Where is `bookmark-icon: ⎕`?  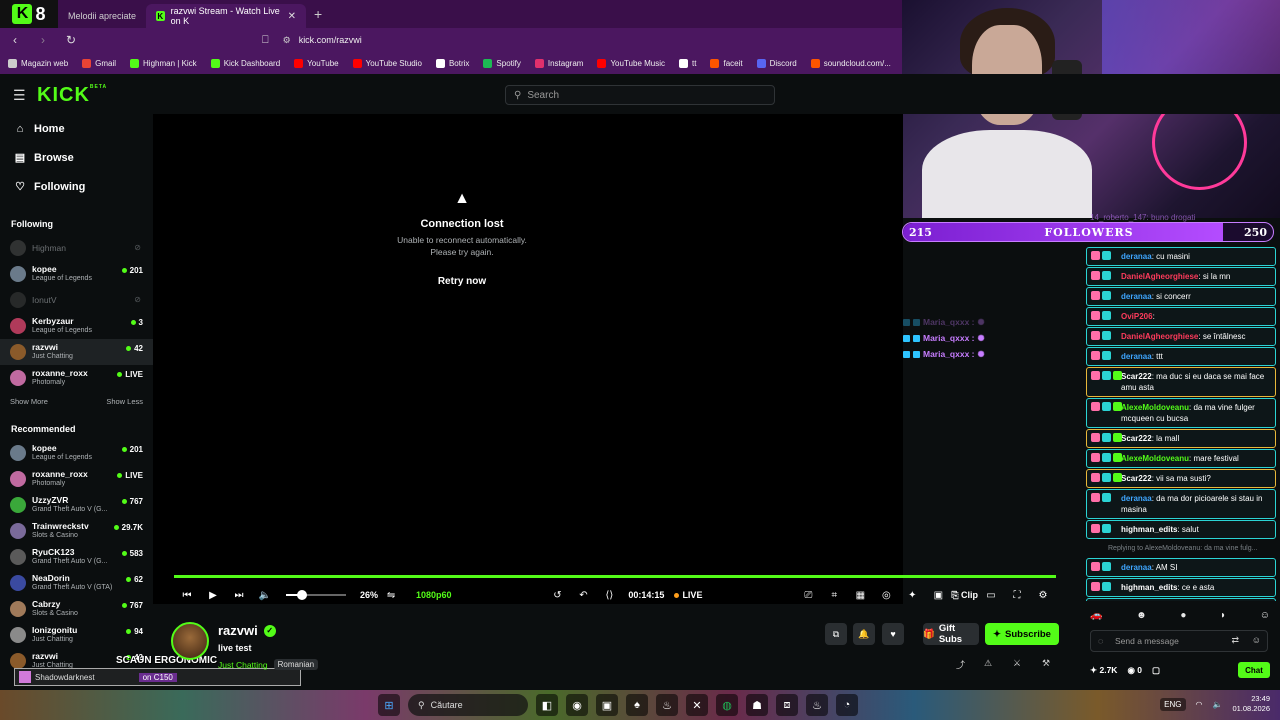
bookmark-icon: ⎕ is located at coordinates (265, 40).